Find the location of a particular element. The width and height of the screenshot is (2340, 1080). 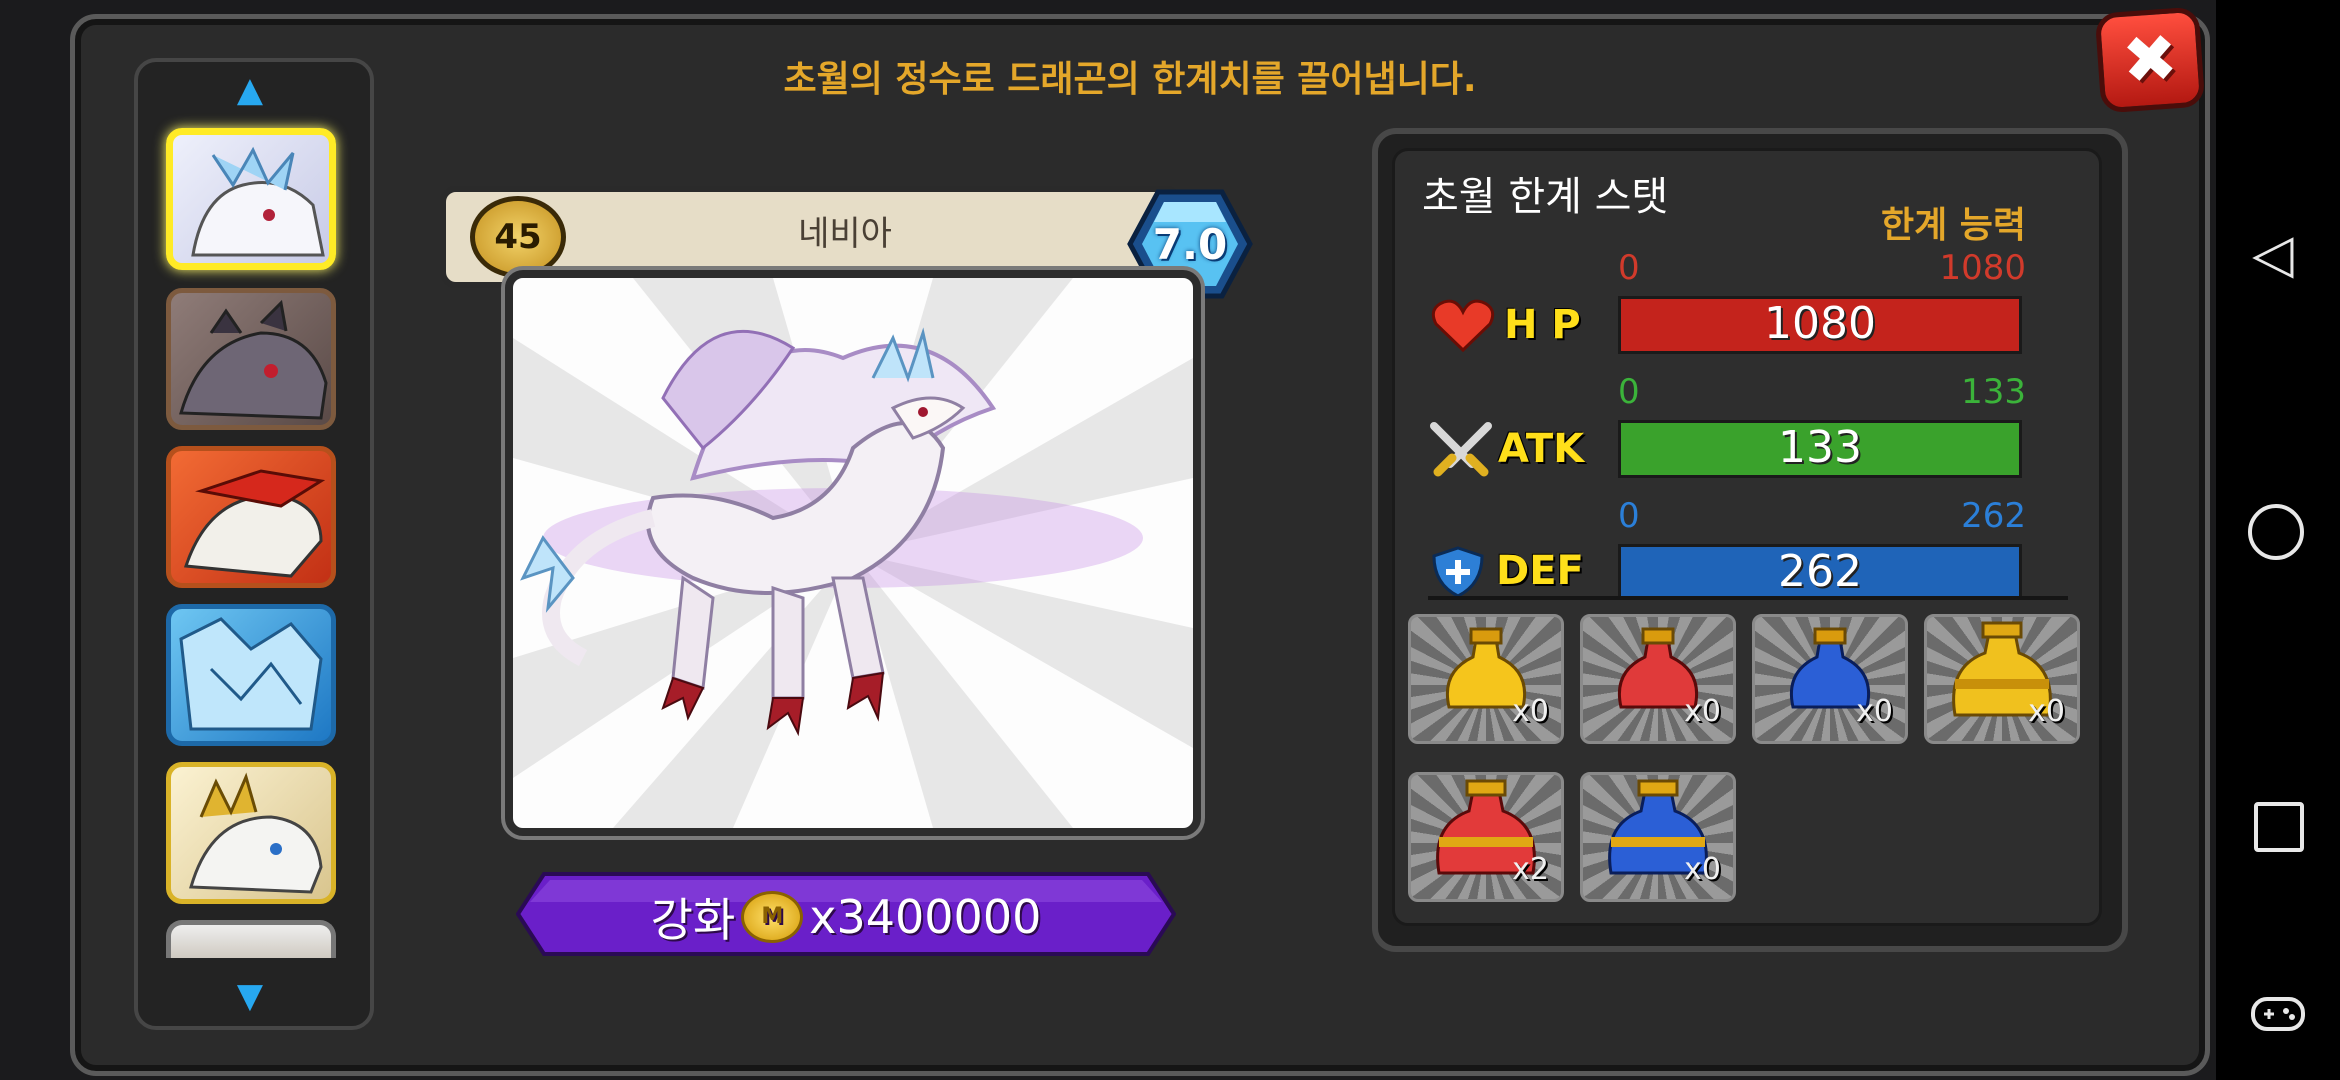

item-red-large-potion: x2 is located at coordinates (1486, 837).